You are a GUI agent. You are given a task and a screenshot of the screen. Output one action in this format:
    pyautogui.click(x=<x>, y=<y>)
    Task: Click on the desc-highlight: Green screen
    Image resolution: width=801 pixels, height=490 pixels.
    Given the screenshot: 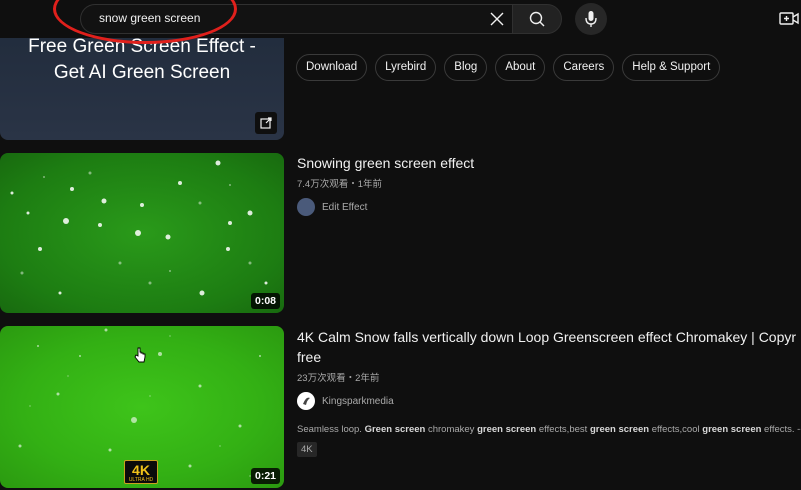 What is the action you would take?
    pyautogui.click(x=395, y=429)
    